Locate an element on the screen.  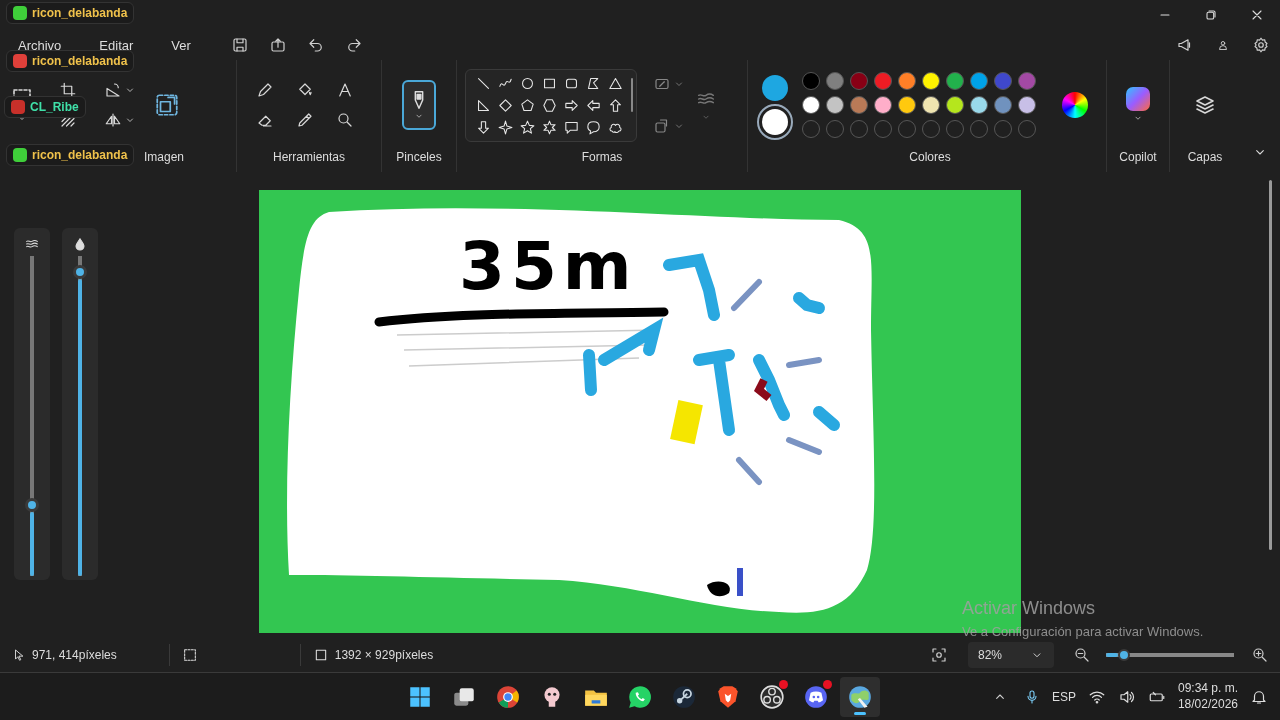
group-label: Imagen is located at coordinates (163, 157).